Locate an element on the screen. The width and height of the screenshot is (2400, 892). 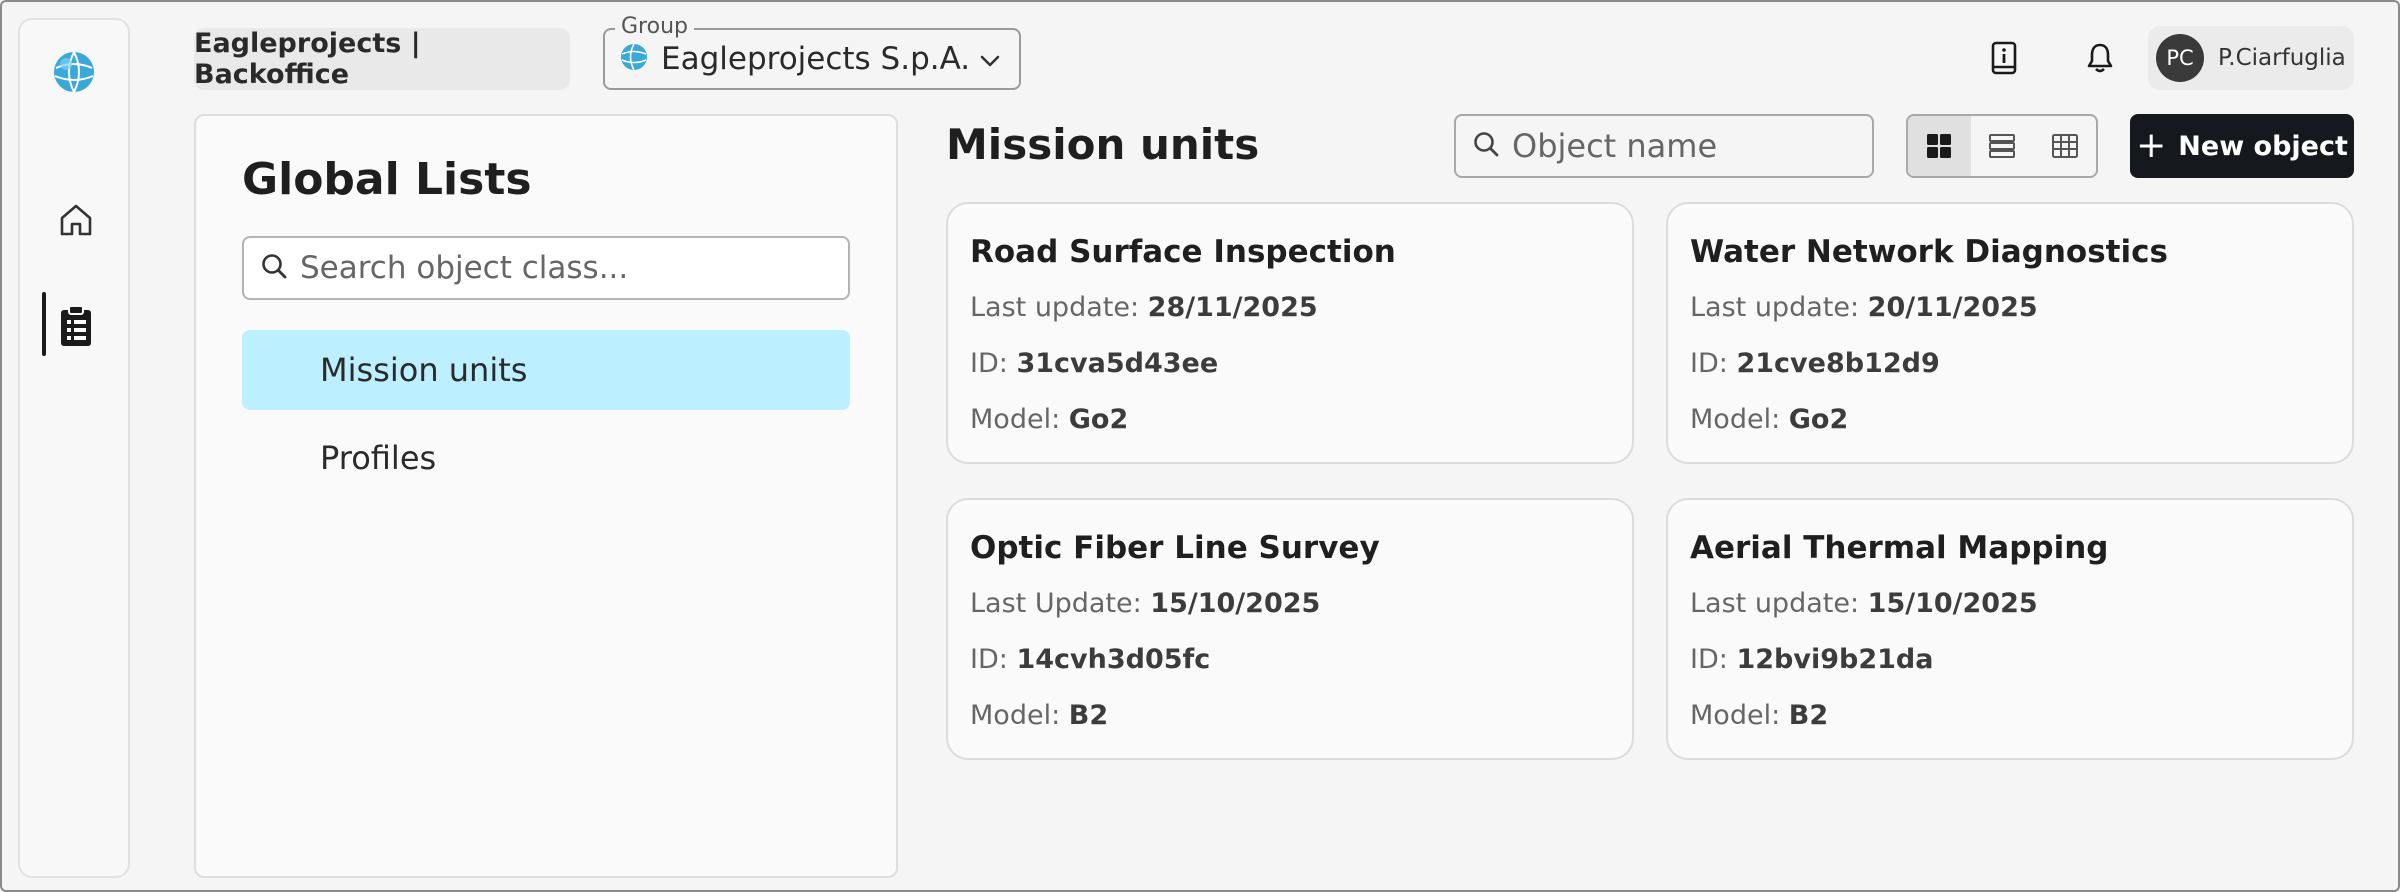
card-last-update: Last Update: 15/10/2025 is located at coordinates (1145, 603).